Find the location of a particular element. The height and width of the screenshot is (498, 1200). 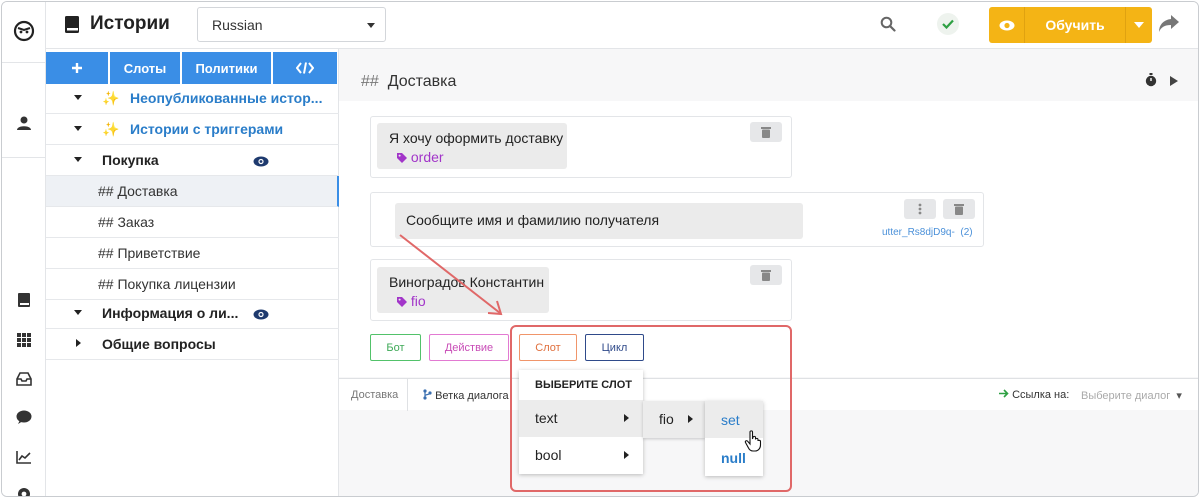

more-vertical-icon is located at coordinates (920, 209).